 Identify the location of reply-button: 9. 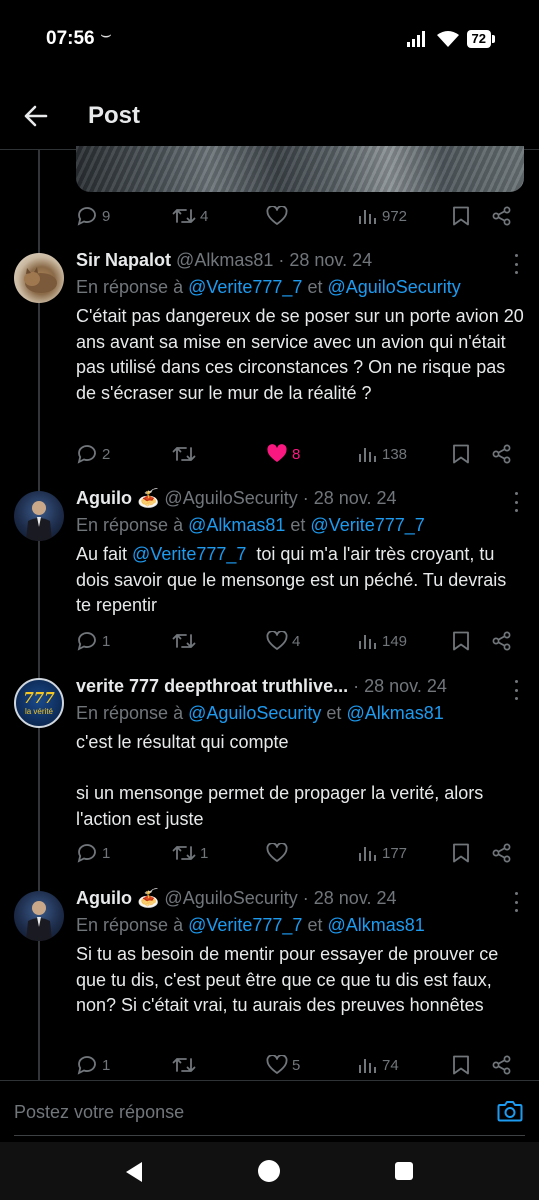
(93, 216).